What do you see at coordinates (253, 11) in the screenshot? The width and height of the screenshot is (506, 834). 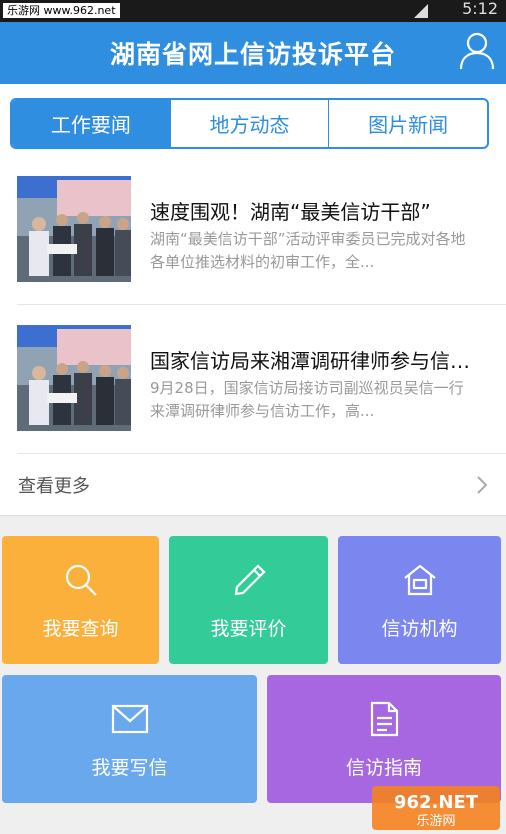 I see `status-bar: 乐游网 www.962.net 5:12` at bounding box center [253, 11].